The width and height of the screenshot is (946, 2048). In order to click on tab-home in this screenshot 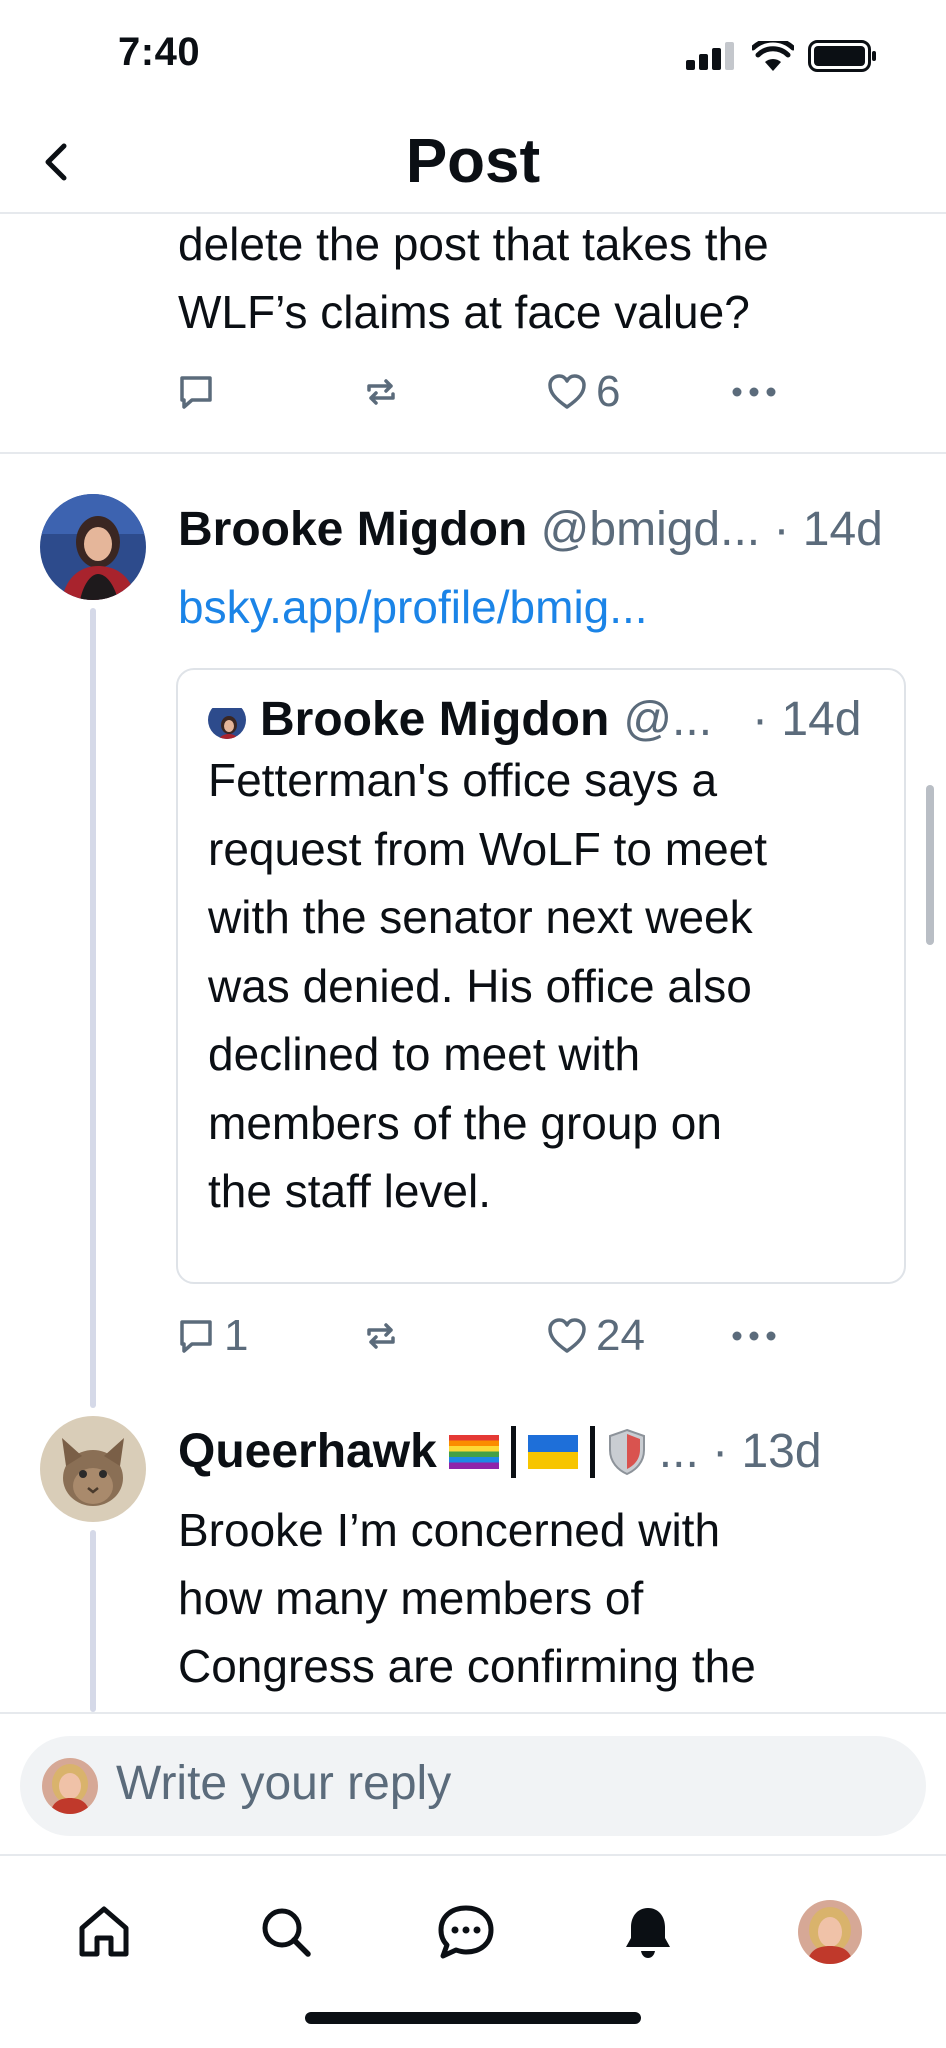, I will do `click(104, 1932)`.